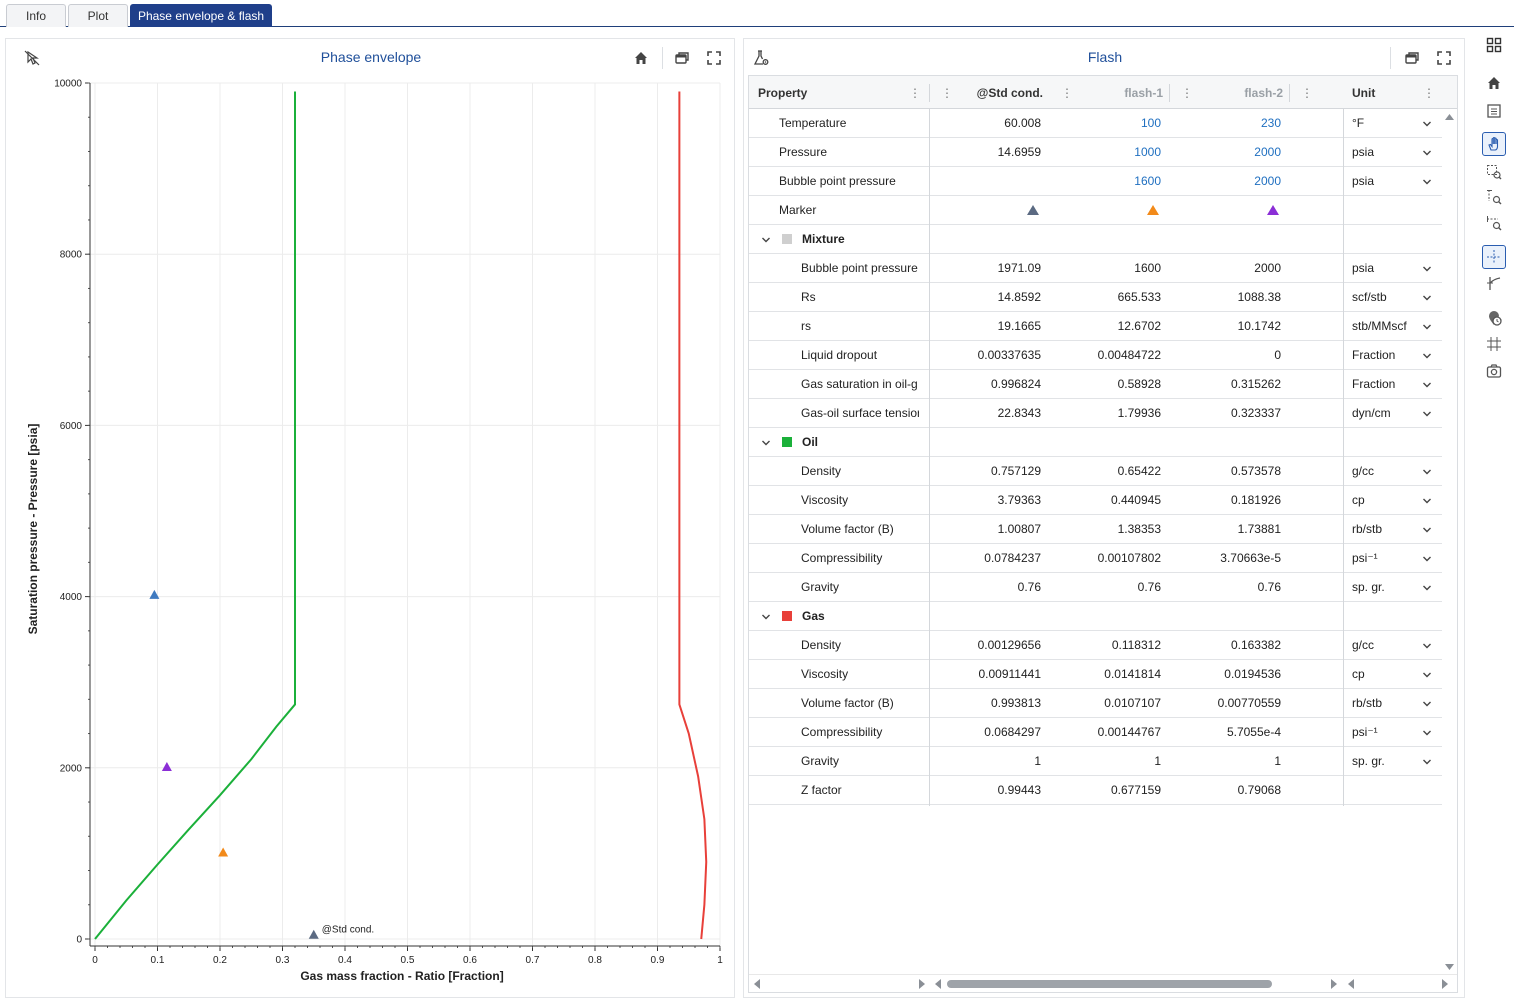 The height and width of the screenshot is (1006, 1520). Describe the element at coordinates (1494, 83) in the screenshot. I see `home-icon` at that location.